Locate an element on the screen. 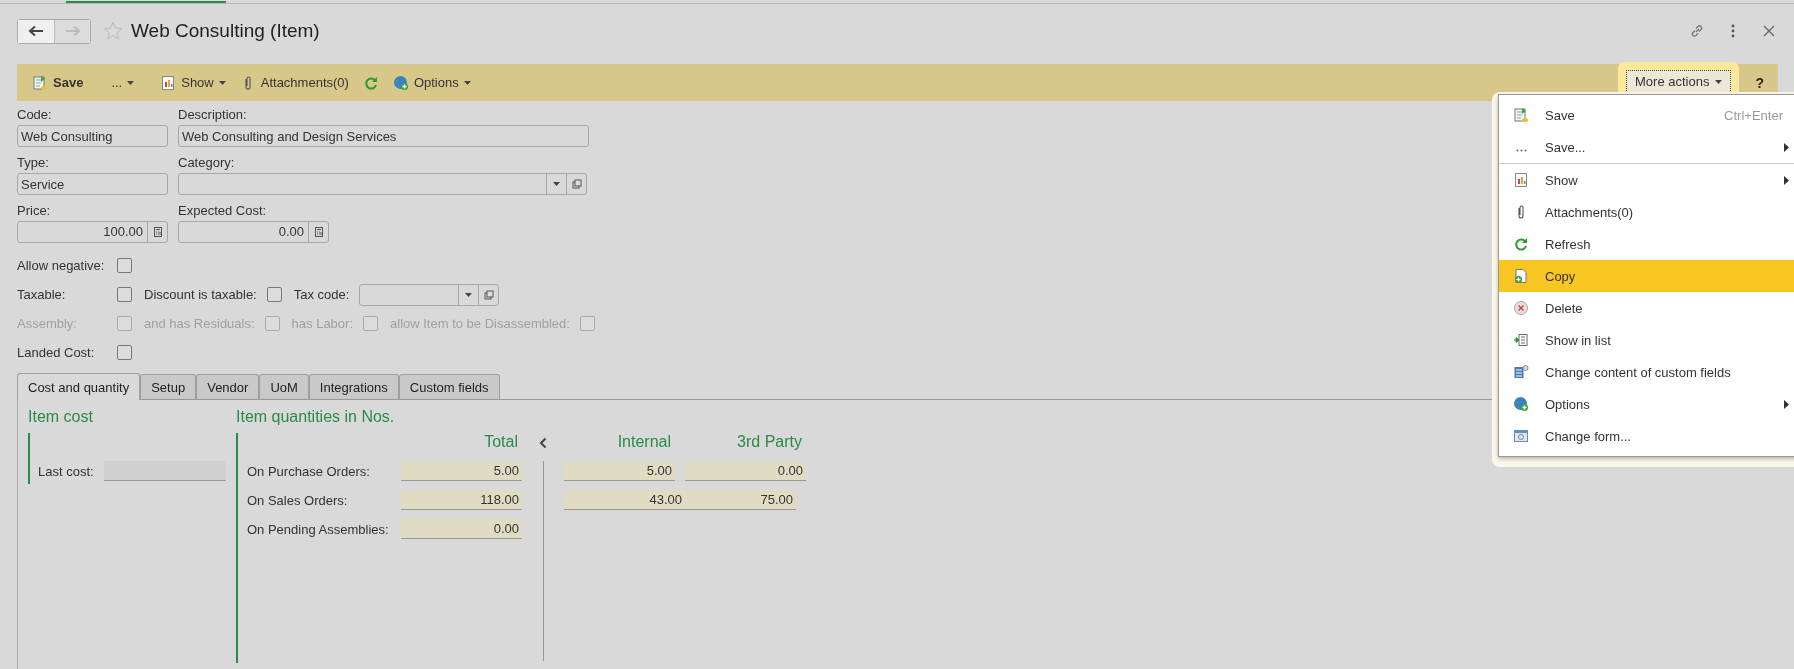 The height and width of the screenshot is (669, 1794). column-header: Internal is located at coordinates (644, 442).